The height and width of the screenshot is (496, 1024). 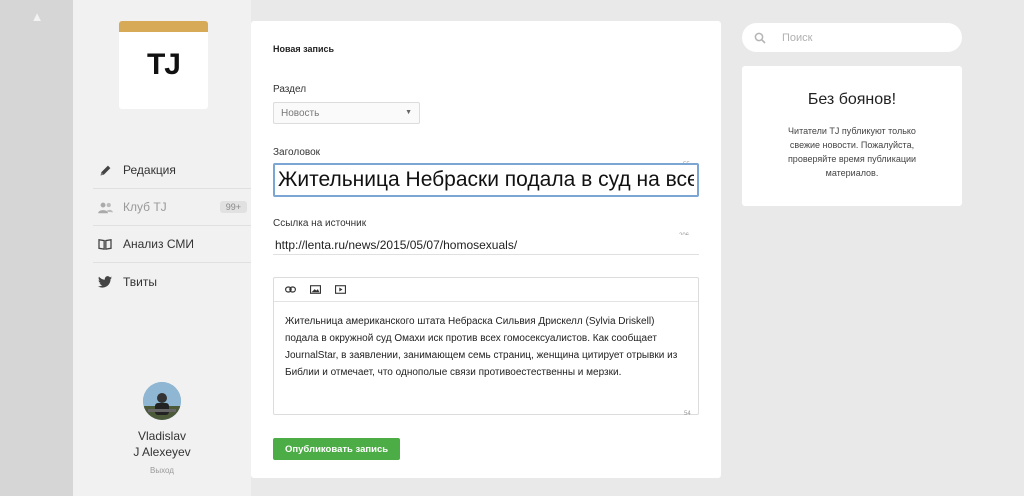 What do you see at coordinates (852, 99) in the screenshot?
I see `notice-title: Без боянов!` at bounding box center [852, 99].